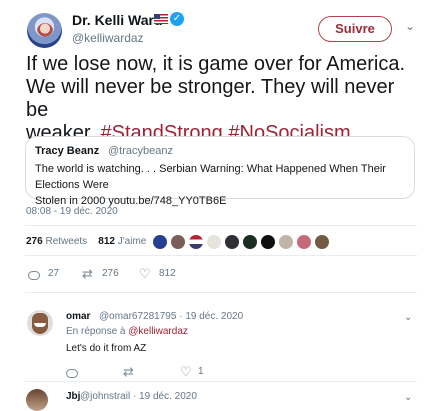 This screenshot has height=411, width=442. I want to click on like-icon: ♡, so click(145, 274).